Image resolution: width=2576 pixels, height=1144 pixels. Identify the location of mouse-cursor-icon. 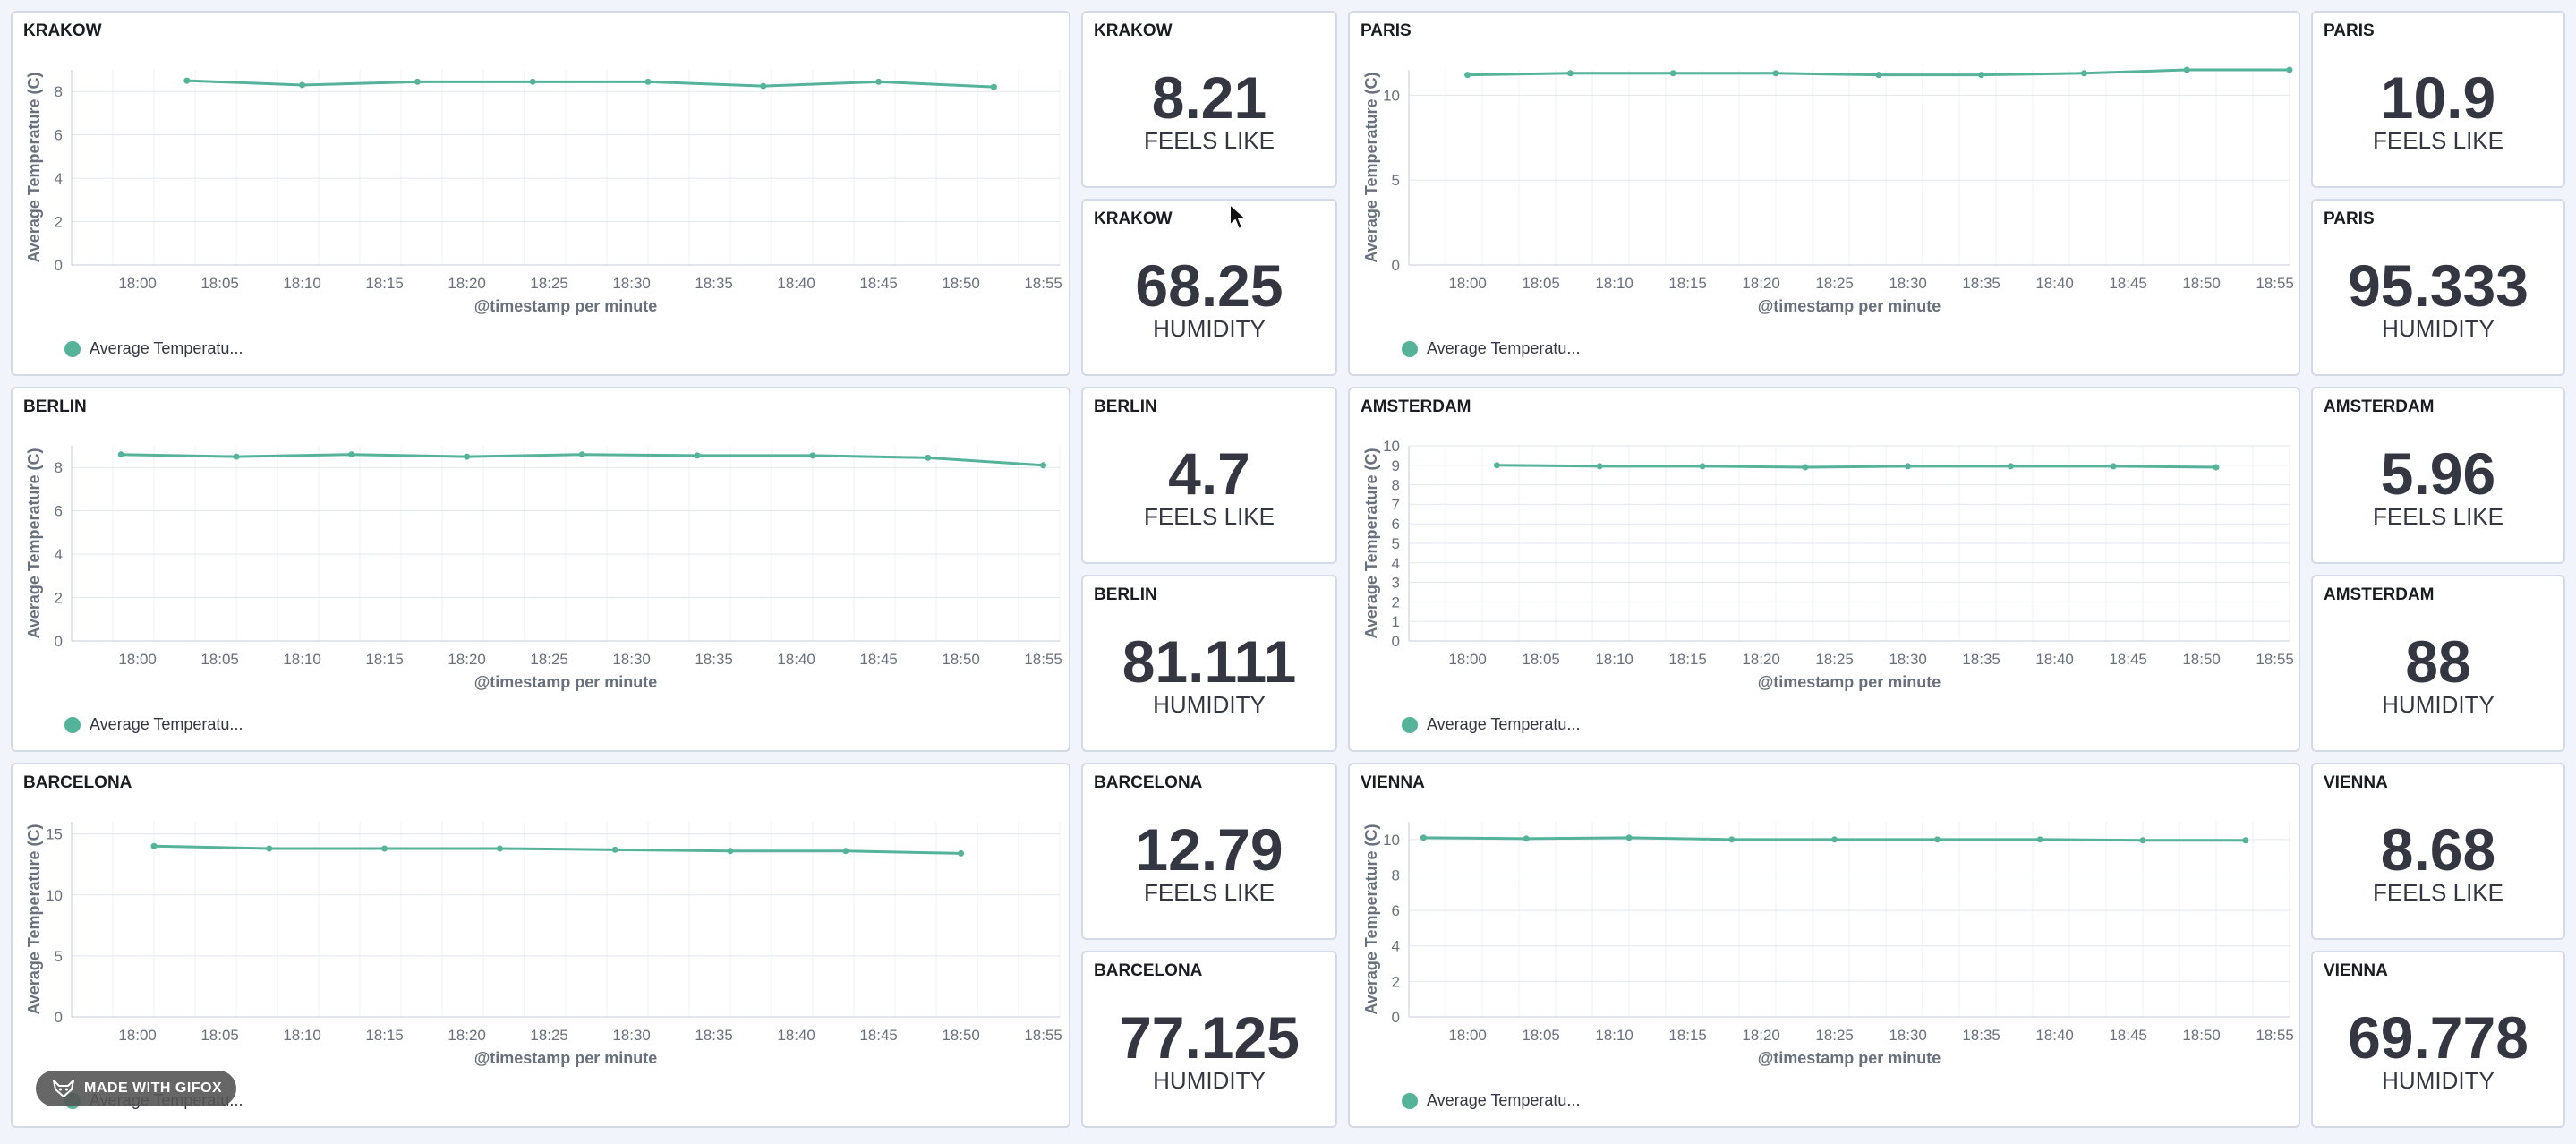
(1238, 216).